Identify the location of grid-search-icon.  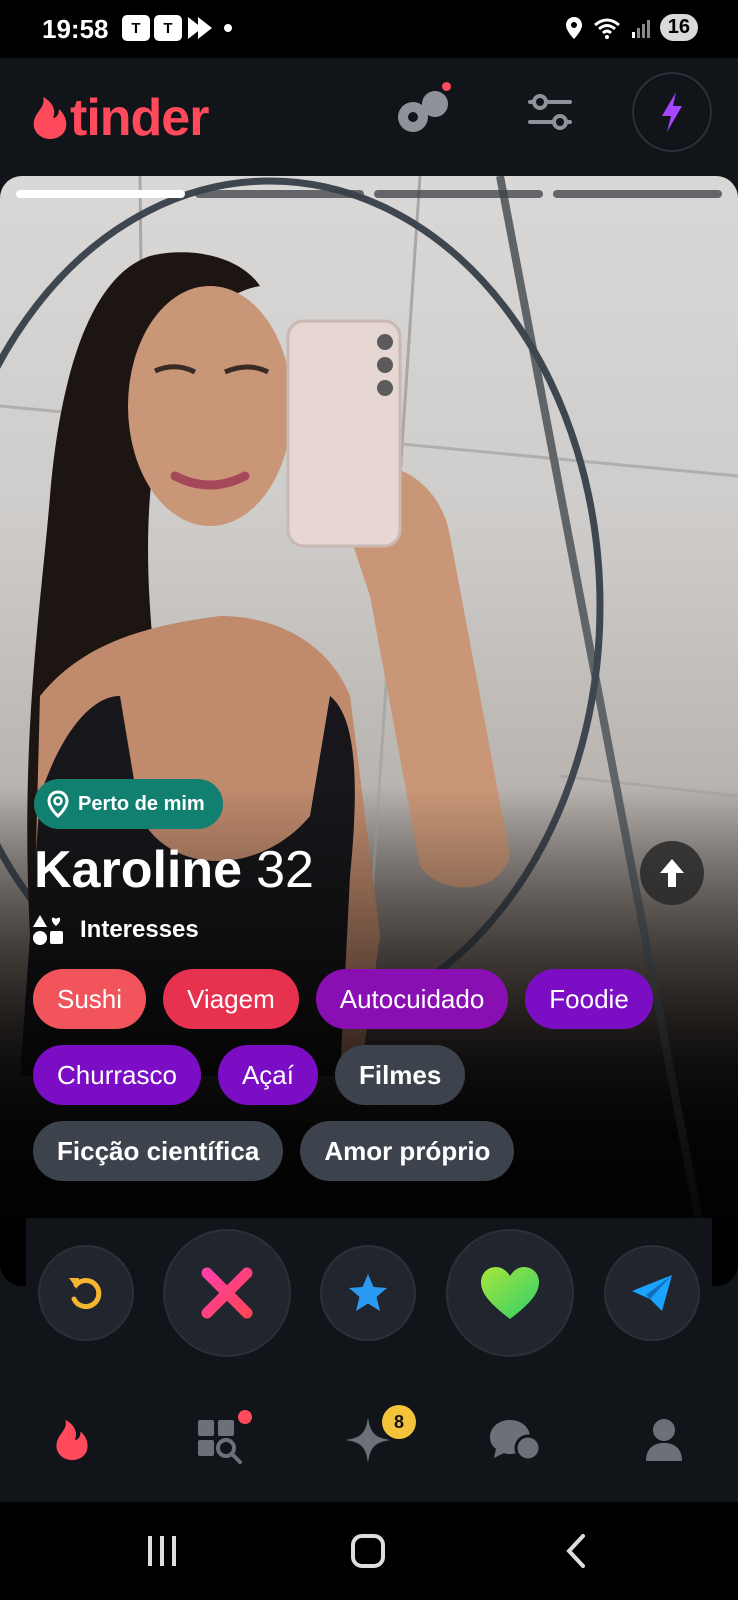
(220, 1442).